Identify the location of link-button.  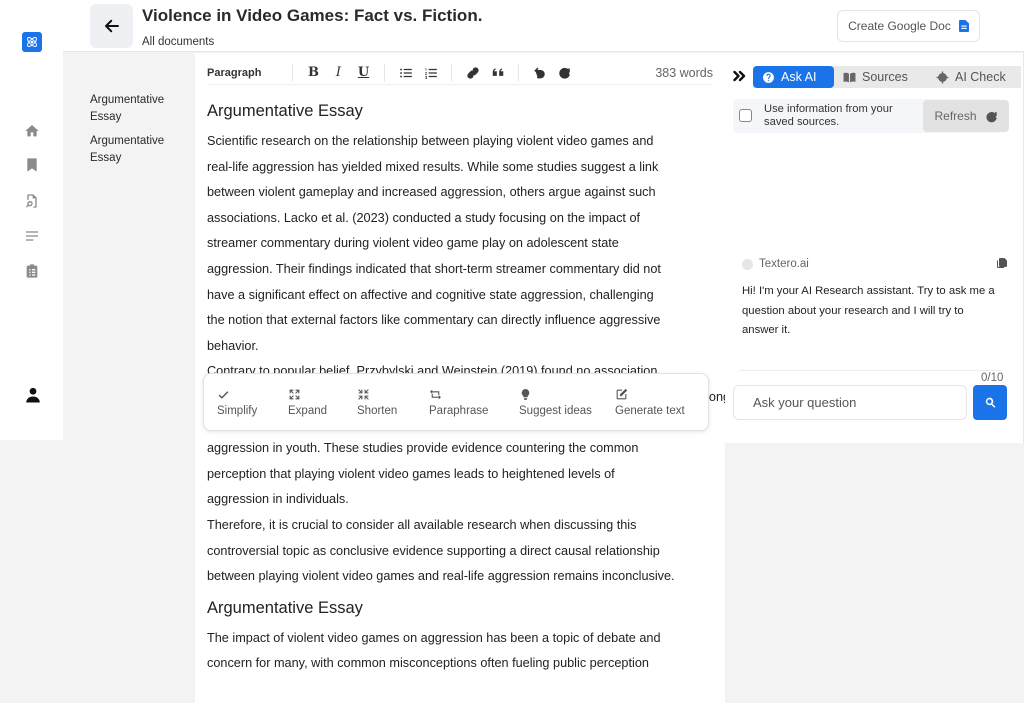
(472, 73).